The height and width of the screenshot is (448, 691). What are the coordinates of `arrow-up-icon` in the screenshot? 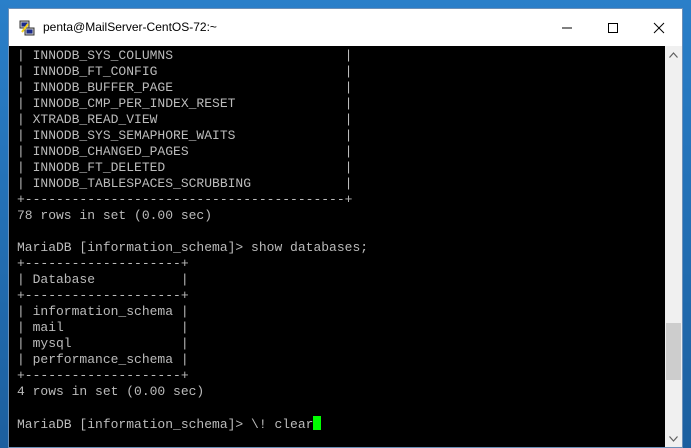 It's located at (673, 54).